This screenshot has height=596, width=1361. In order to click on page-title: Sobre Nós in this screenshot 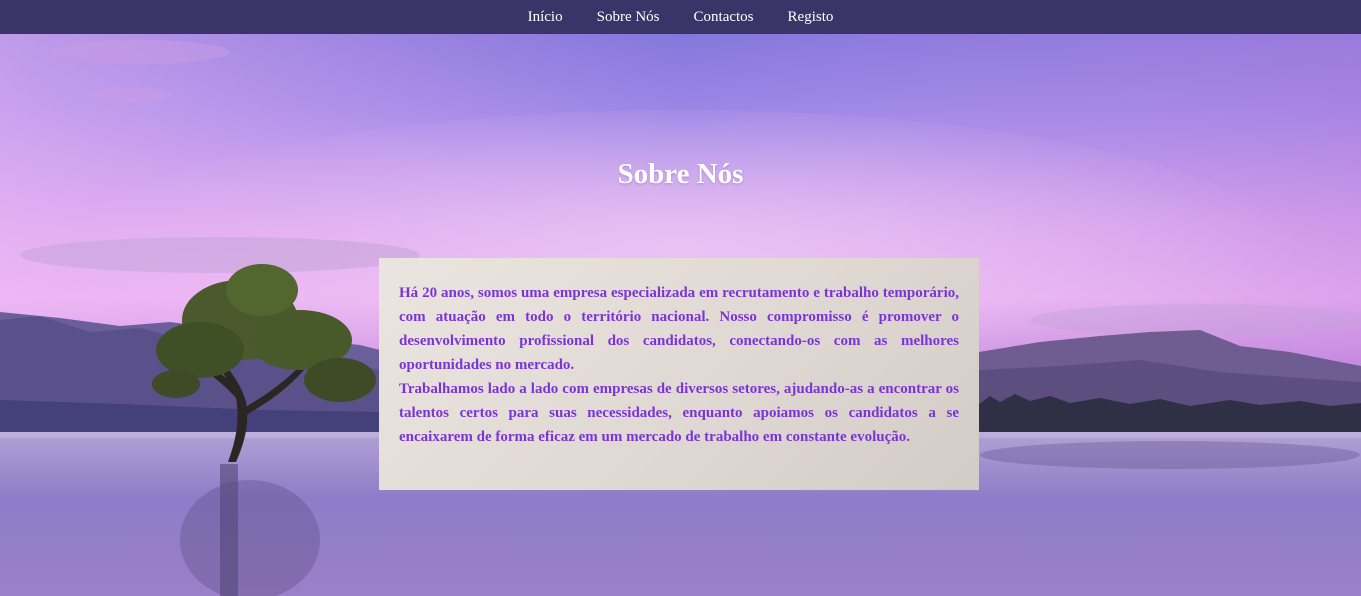, I will do `click(680, 174)`.